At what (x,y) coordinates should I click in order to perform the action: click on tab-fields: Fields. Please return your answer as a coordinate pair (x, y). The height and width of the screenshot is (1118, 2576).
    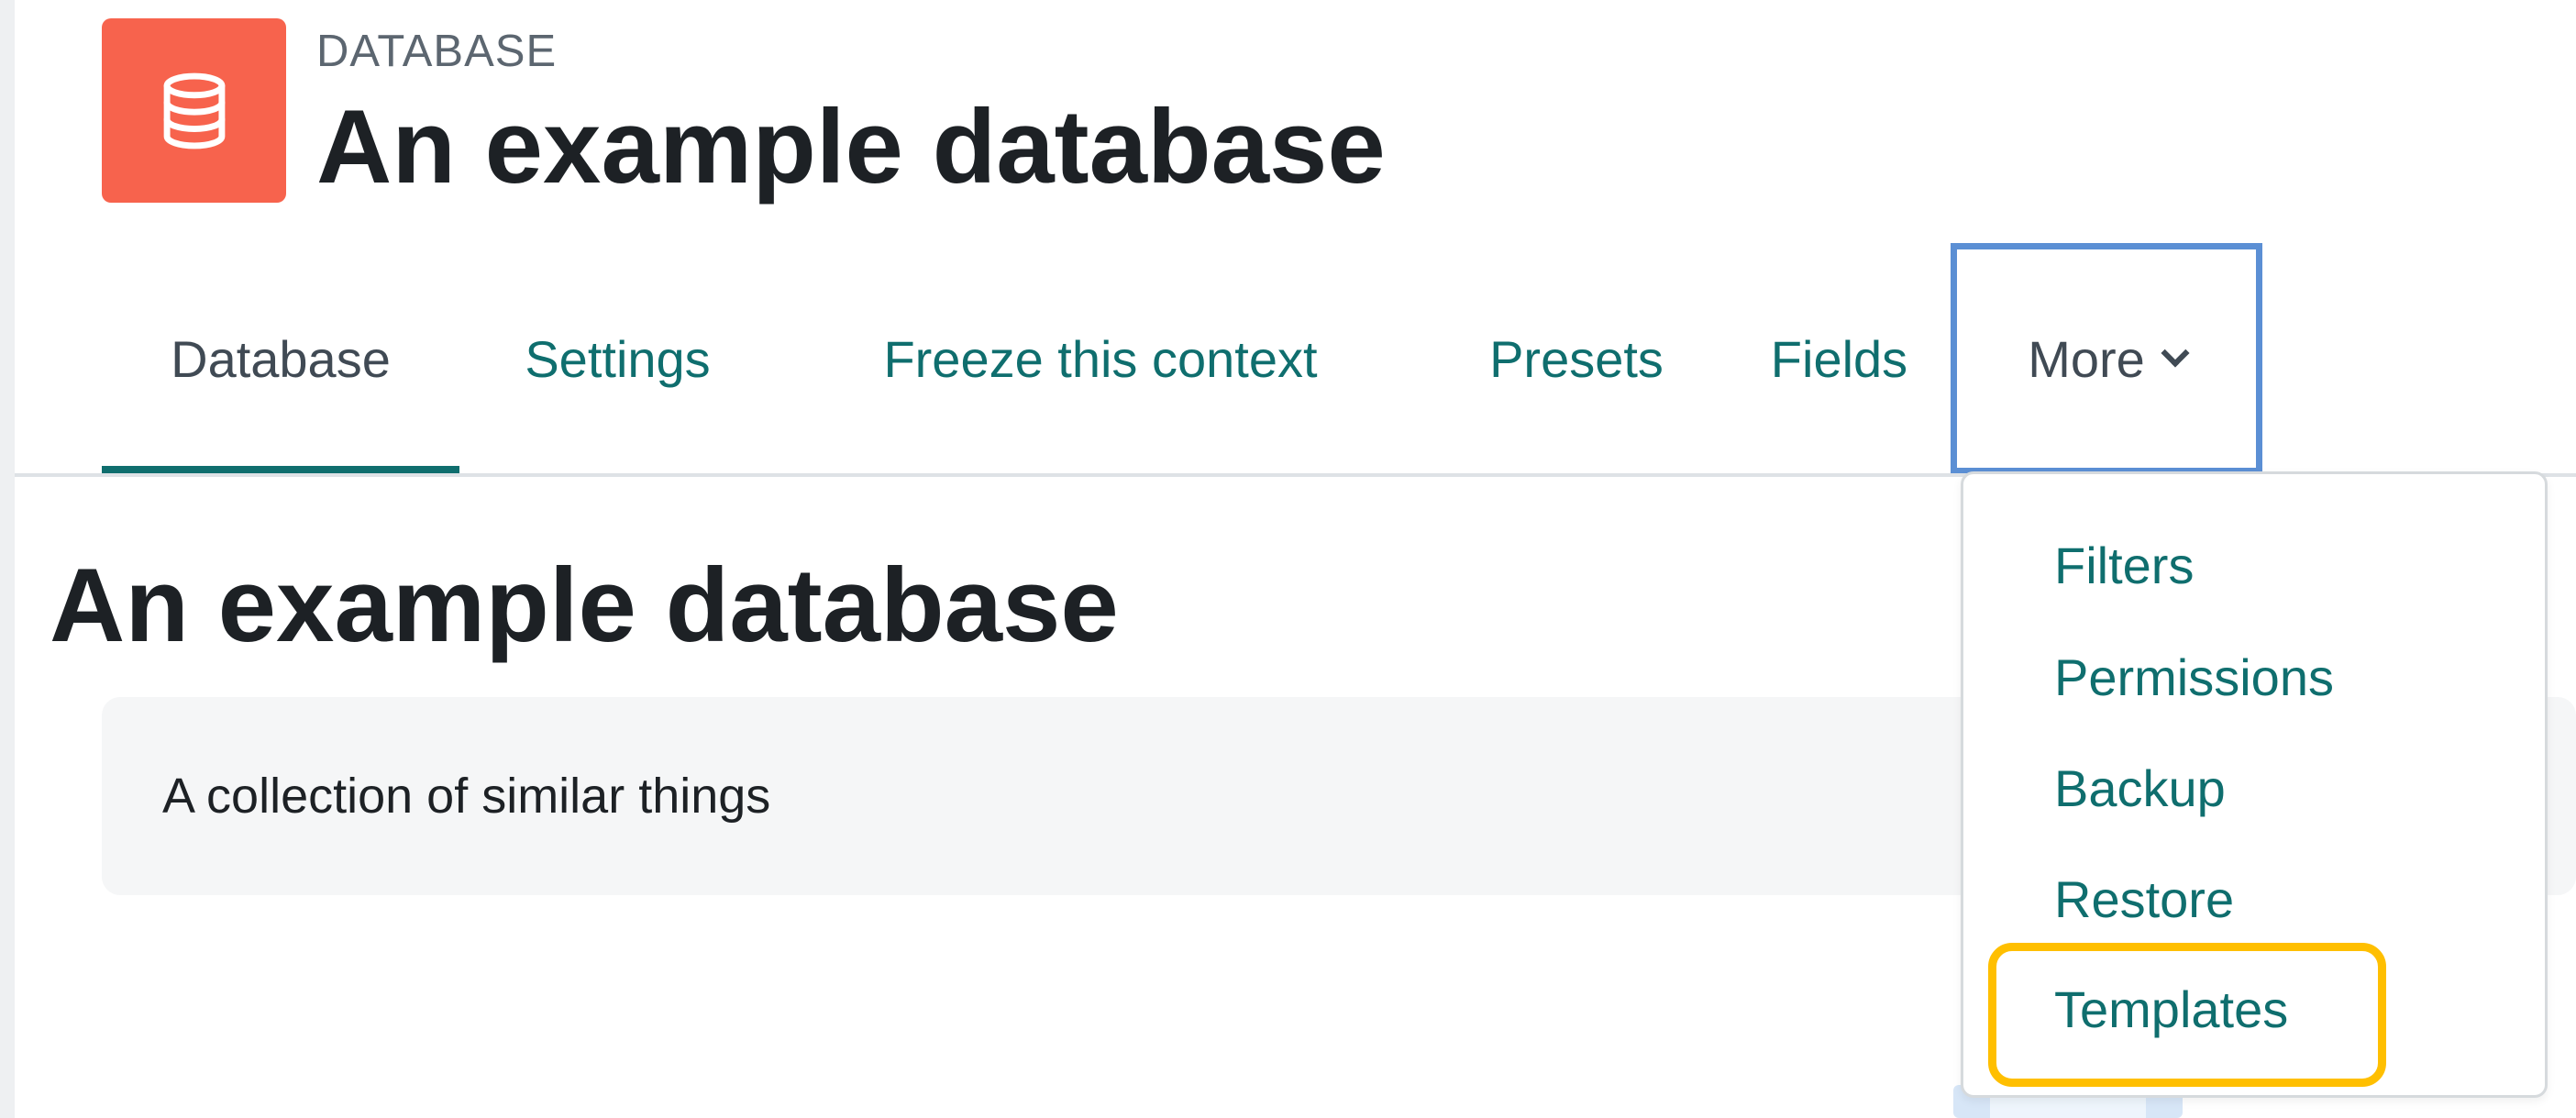
    Looking at the image, I should click on (1839, 358).